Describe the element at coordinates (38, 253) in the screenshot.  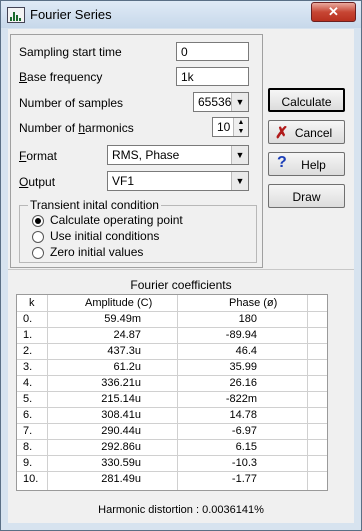
I see `radio-zero-initial-values` at that location.